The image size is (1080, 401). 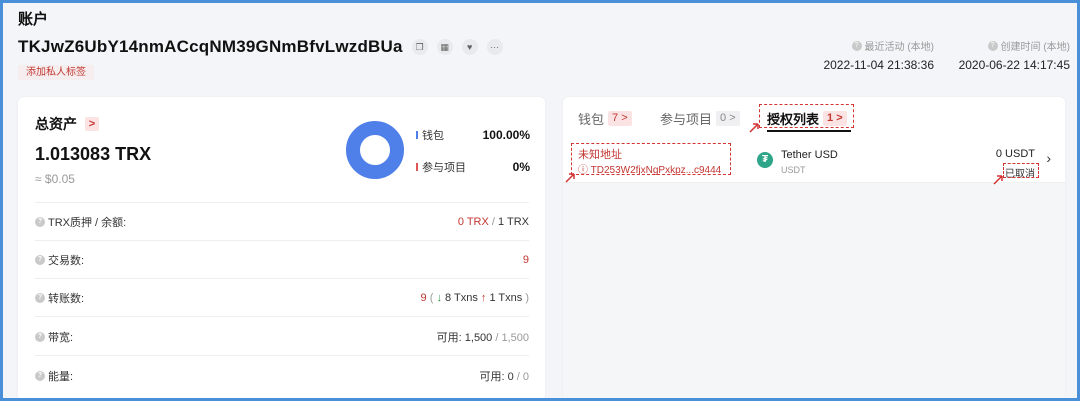 What do you see at coordinates (473, 135) in the screenshot?
I see `legend-wallet: 钱包 100.00%` at bounding box center [473, 135].